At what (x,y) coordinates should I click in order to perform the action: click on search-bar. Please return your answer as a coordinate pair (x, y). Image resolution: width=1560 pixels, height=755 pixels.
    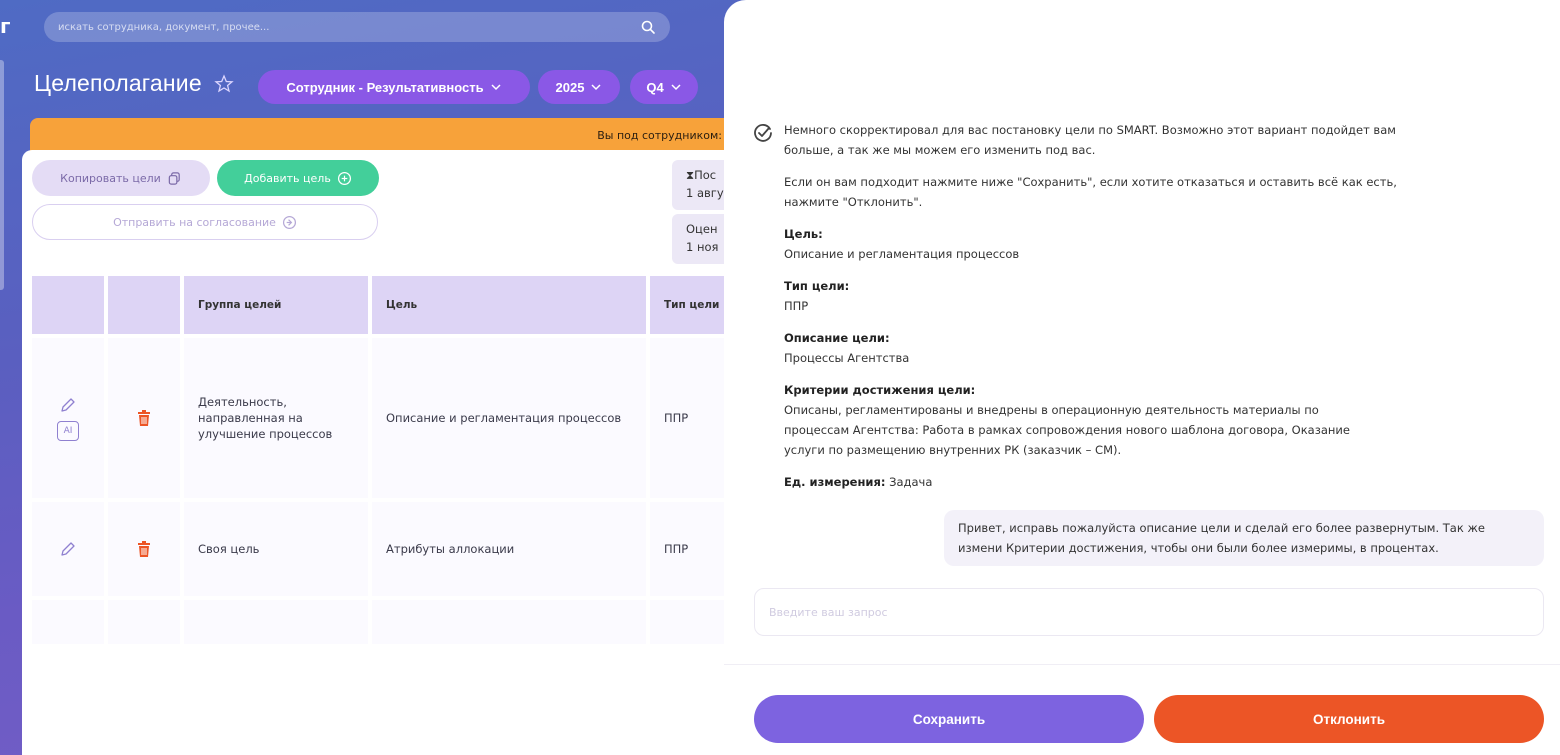
    Looking at the image, I should click on (357, 27).